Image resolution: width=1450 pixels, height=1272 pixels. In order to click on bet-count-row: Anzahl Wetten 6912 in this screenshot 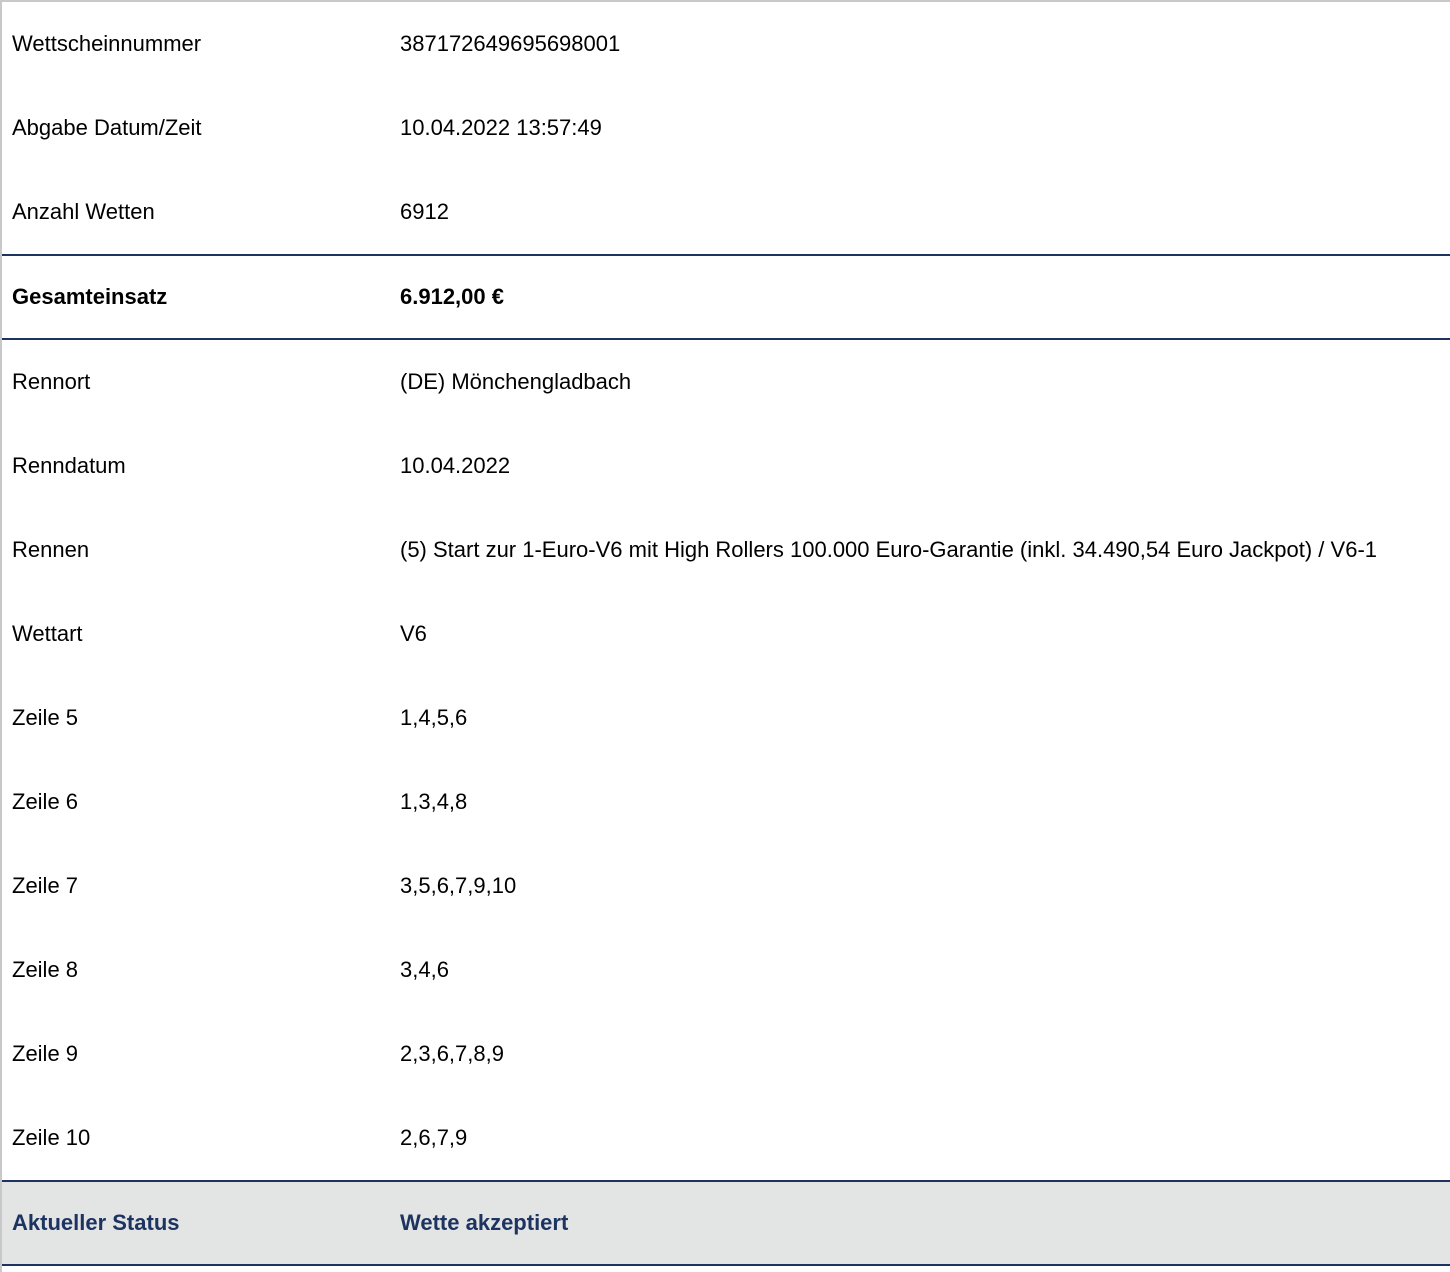, I will do `click(726, 212)`.